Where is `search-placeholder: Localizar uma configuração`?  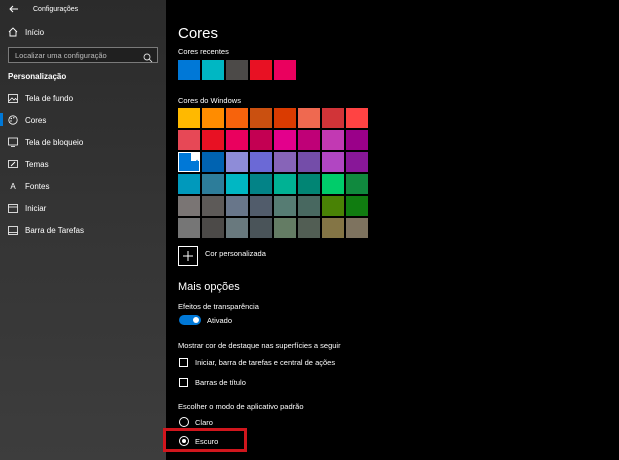
search-placeholder: Localizar uma configuração is located at coordinates (61, 55).